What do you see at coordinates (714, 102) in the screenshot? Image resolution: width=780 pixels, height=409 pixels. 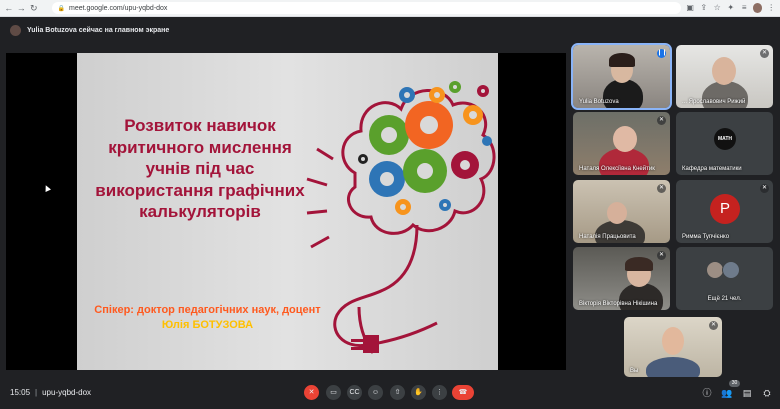 I see `participant-name: ... Ярославович Рижий` at bounding box center [714, 102].